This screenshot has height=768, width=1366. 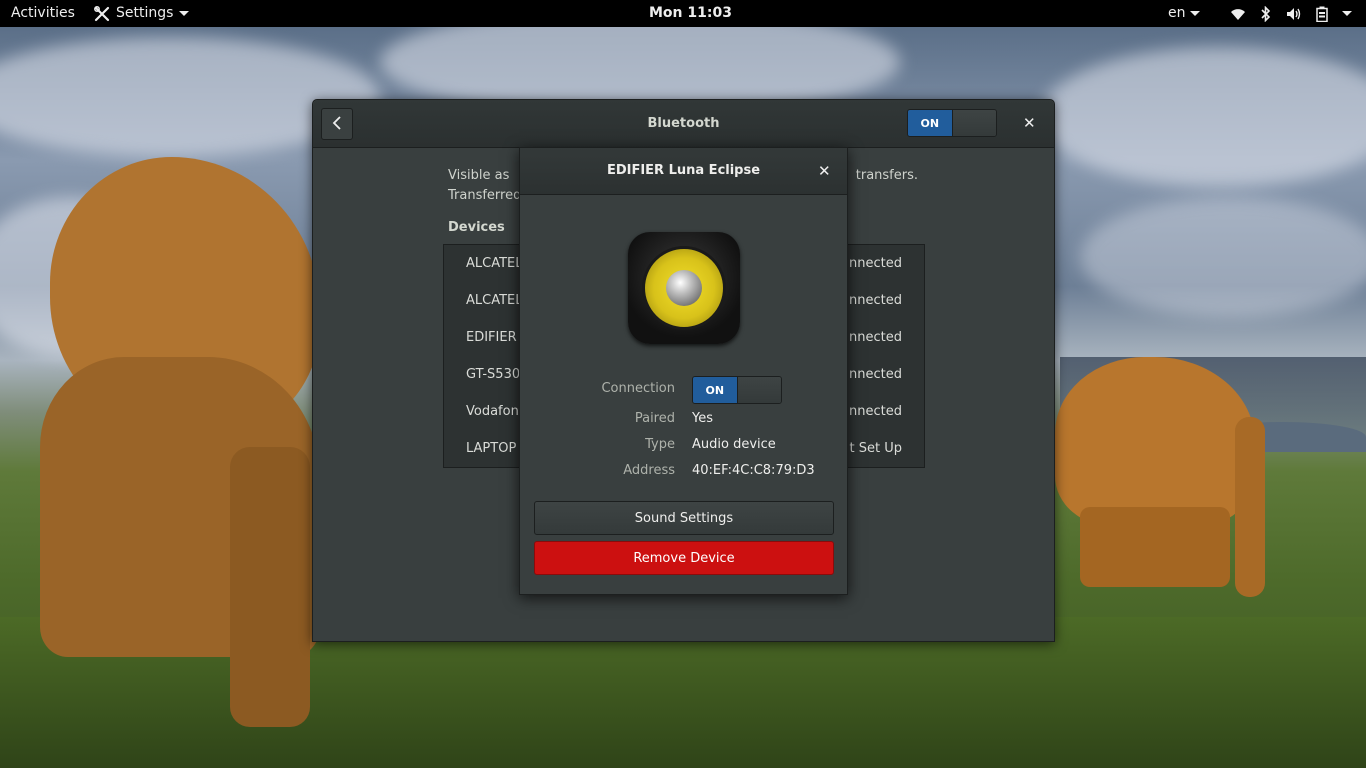 I want to click on connection-switch: ON, so click(x=737, y=390).